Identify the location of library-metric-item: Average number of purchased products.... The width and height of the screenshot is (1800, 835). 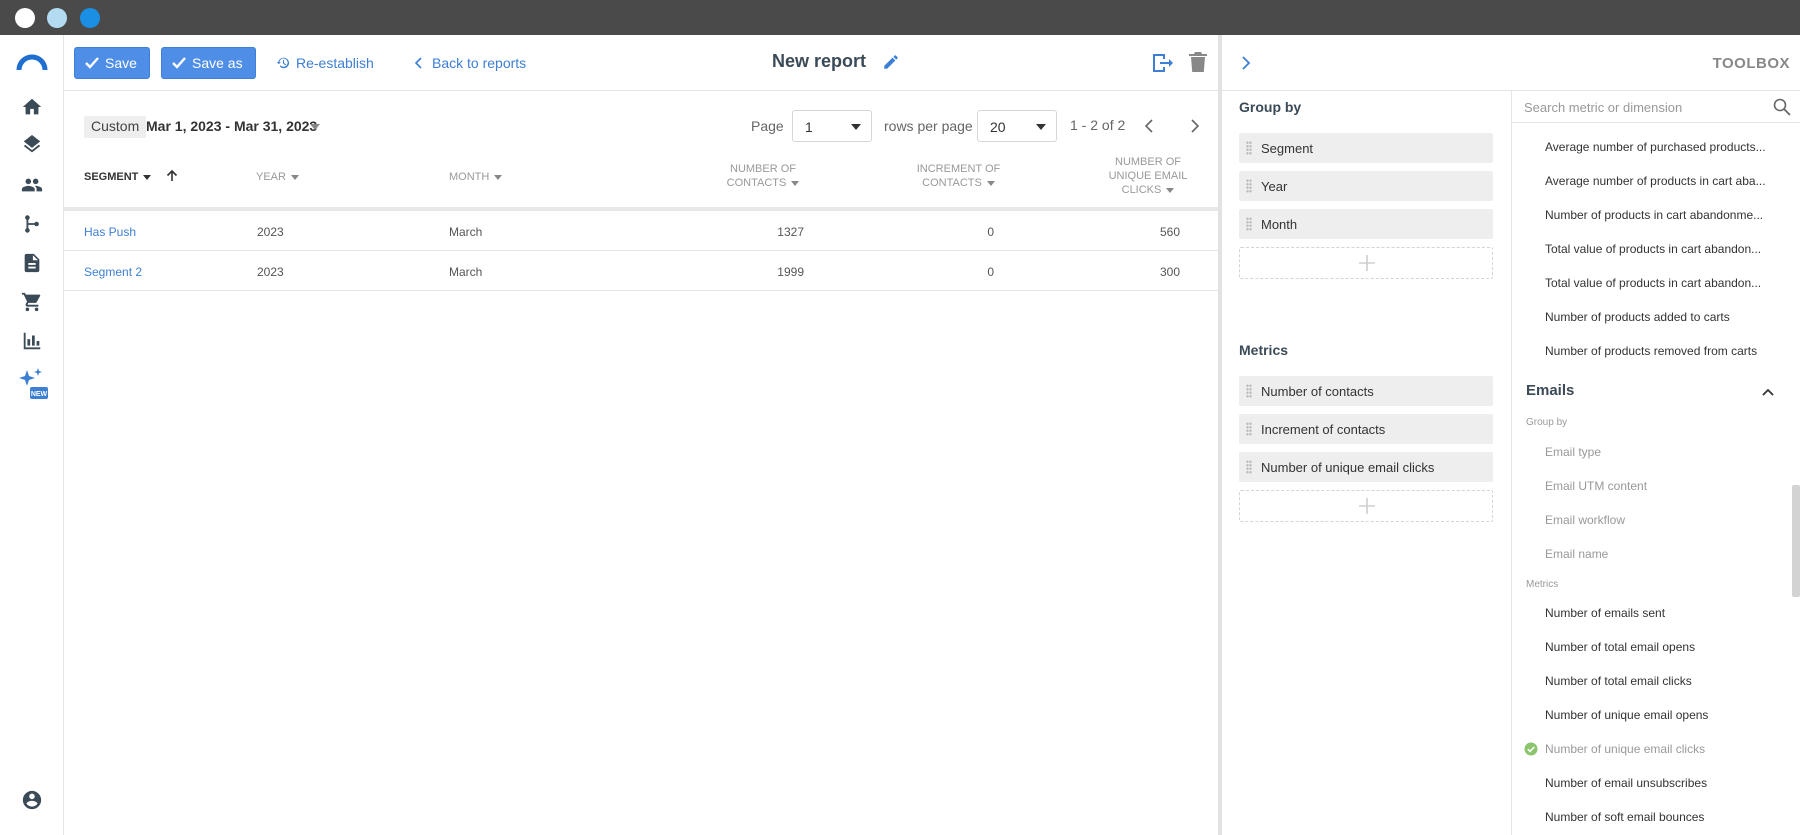
(1658, 147).